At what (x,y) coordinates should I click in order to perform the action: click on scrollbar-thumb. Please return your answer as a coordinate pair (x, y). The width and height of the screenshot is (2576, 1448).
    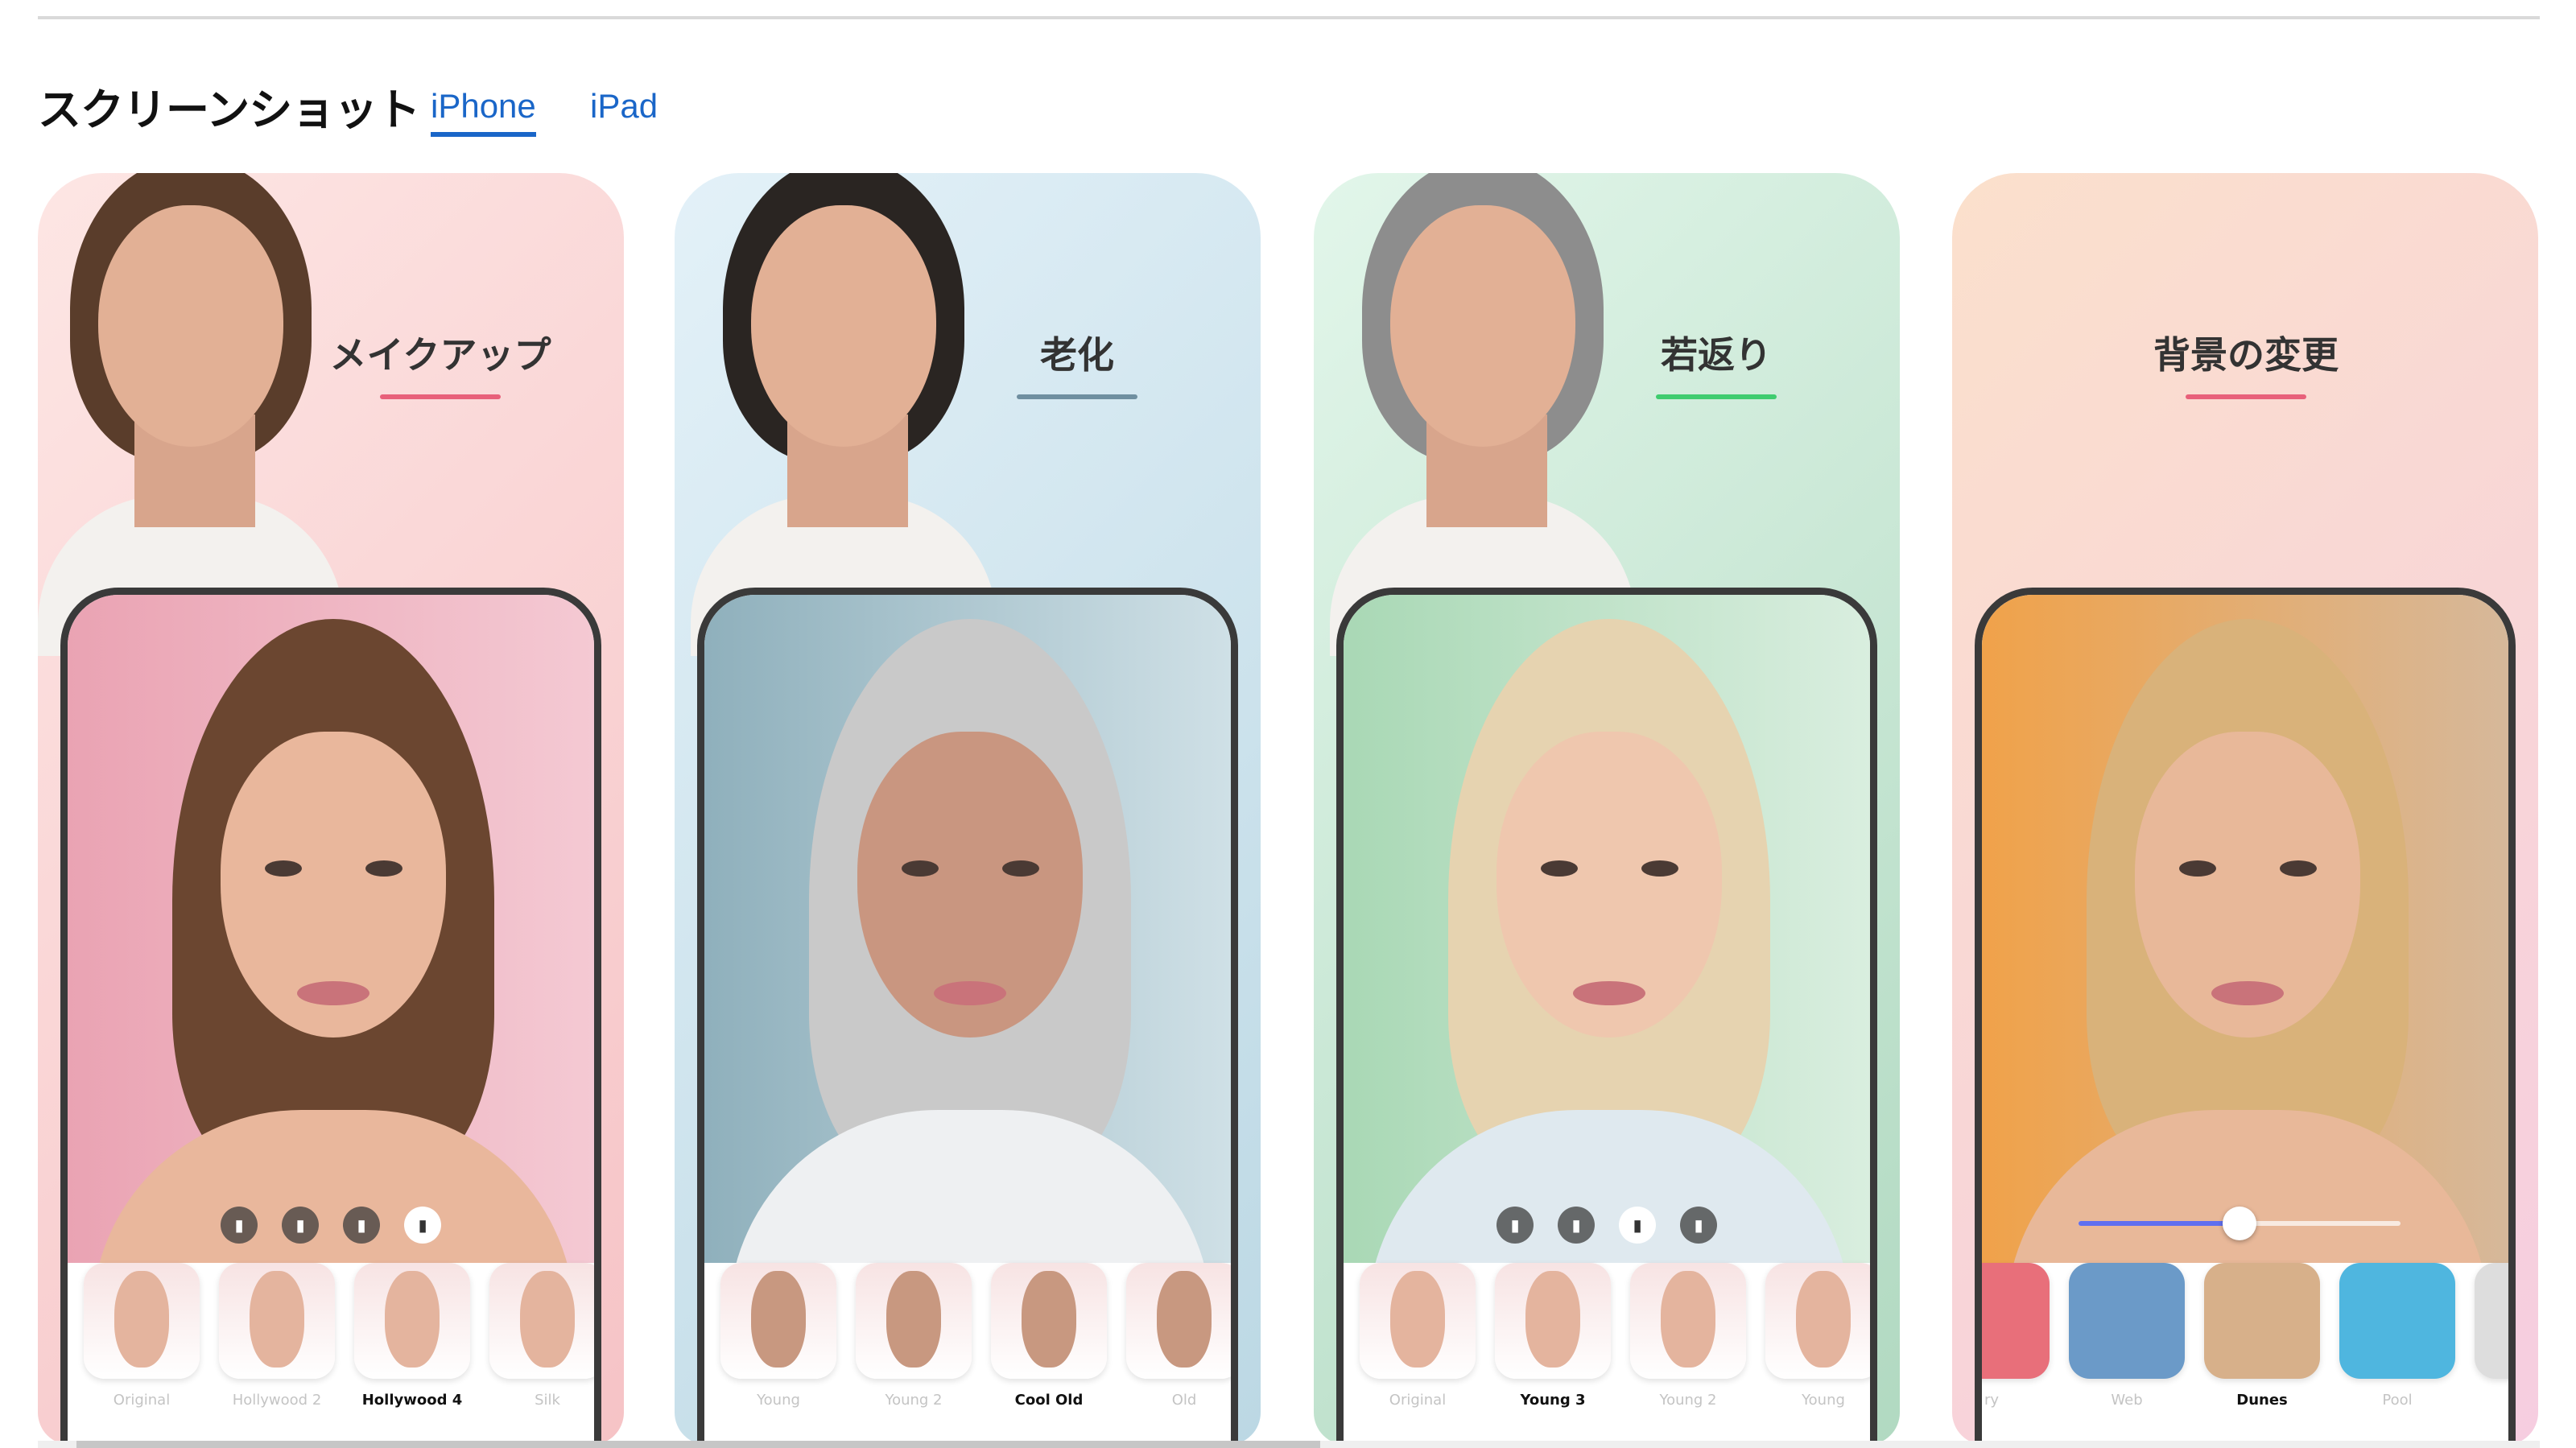
    Looking at the image, I should click on (698, 1444).